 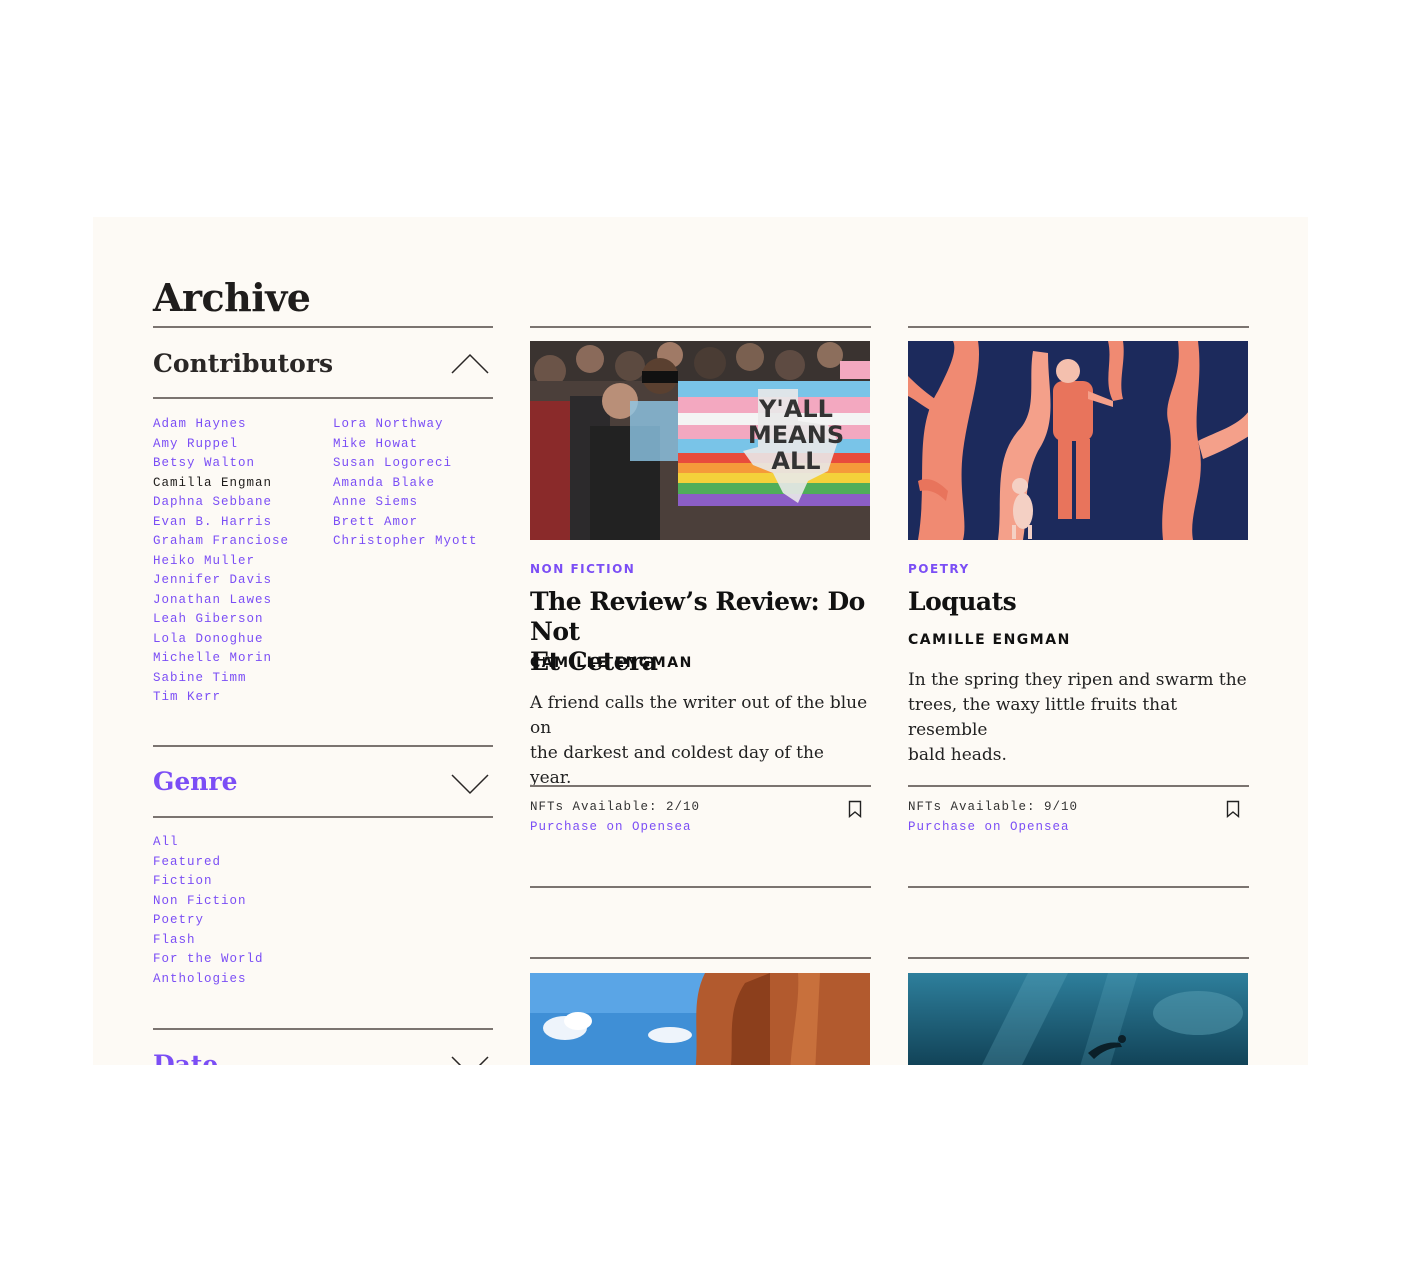 I want to click on contributor-link: Amy Ruppel, so click(x=221, y=445).